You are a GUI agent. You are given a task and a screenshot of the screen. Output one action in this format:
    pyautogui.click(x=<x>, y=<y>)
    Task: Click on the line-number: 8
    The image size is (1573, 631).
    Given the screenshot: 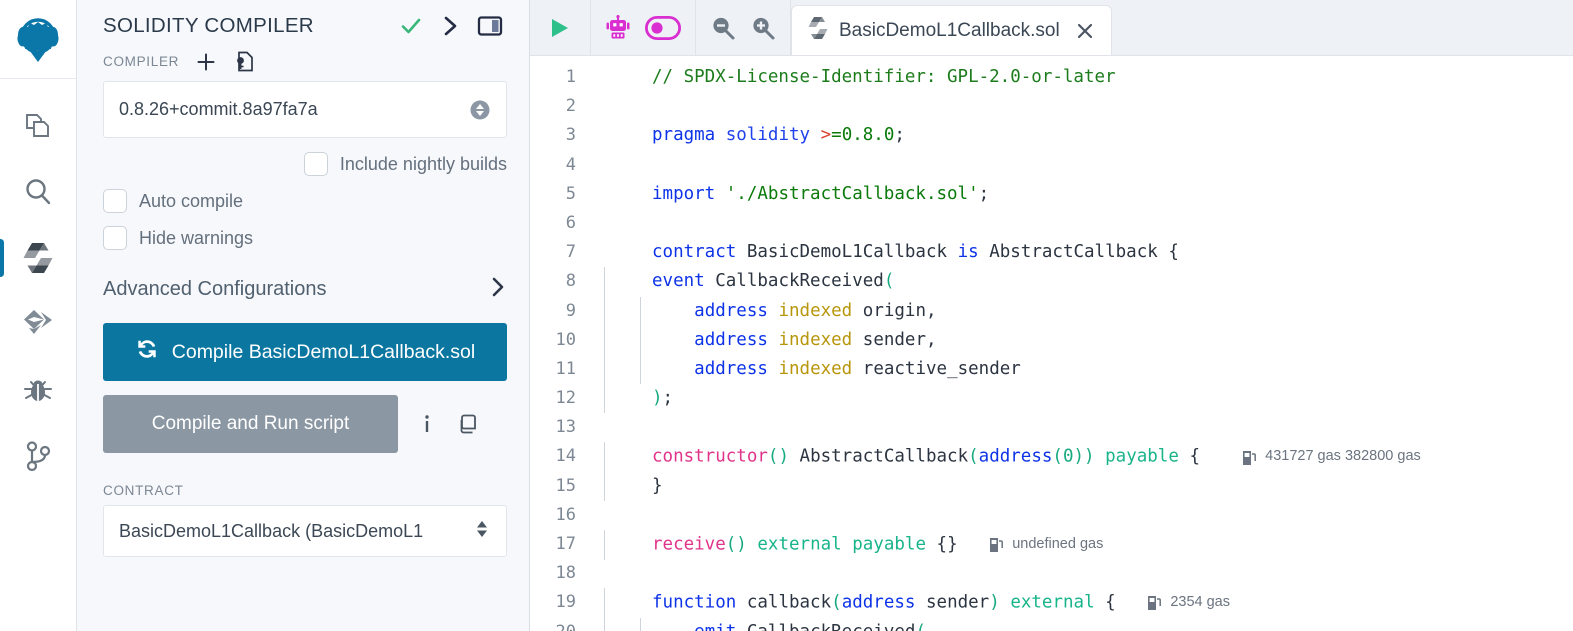 What is the action you would take?
    pyautogui.click(x=570, y=281)
    